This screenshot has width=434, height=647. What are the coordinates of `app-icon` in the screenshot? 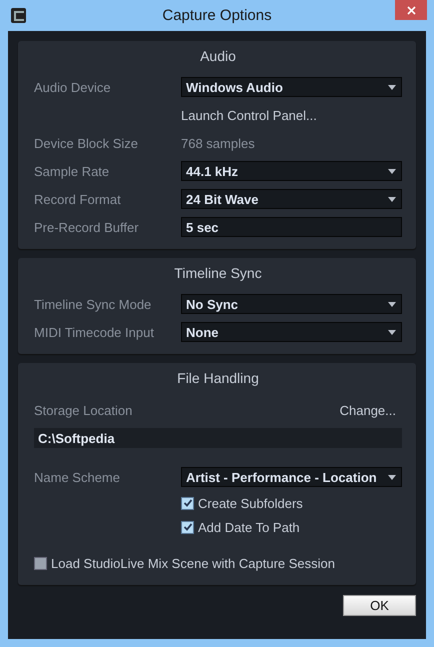 It's located at (18, 15).